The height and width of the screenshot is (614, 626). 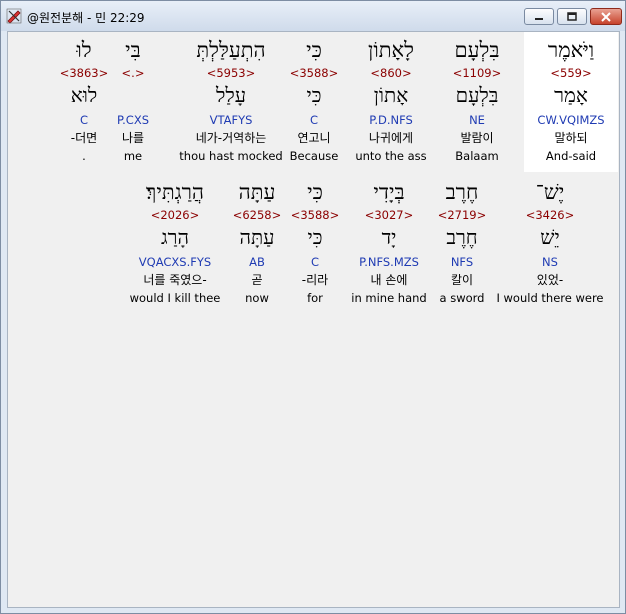 I want to click on english-gloss: Because, so click(x=314, y=156).